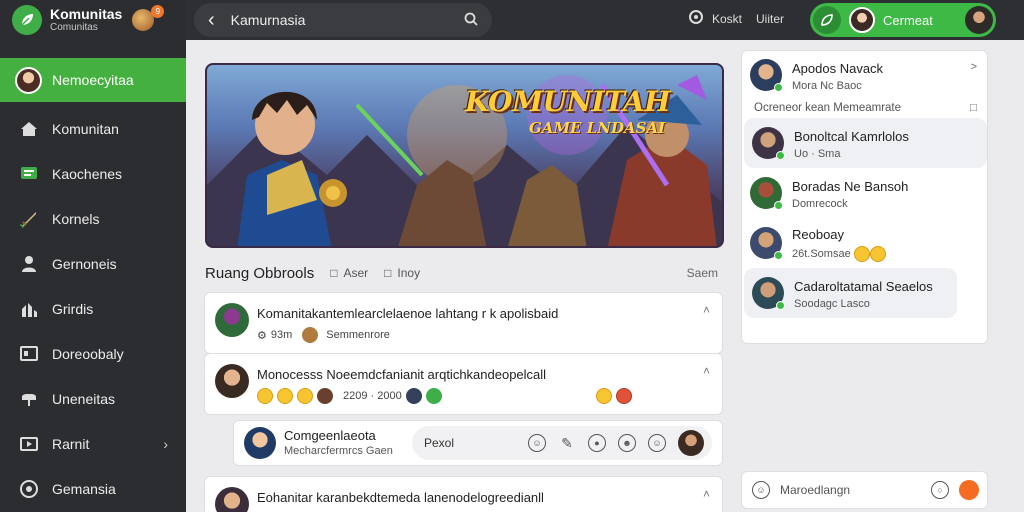 This screenshot has width=1024, height=512. What do you see at coordinates (567, 443) in the screenshot?
I see `attach-icon: ✎` at bounding box center [567, 443].